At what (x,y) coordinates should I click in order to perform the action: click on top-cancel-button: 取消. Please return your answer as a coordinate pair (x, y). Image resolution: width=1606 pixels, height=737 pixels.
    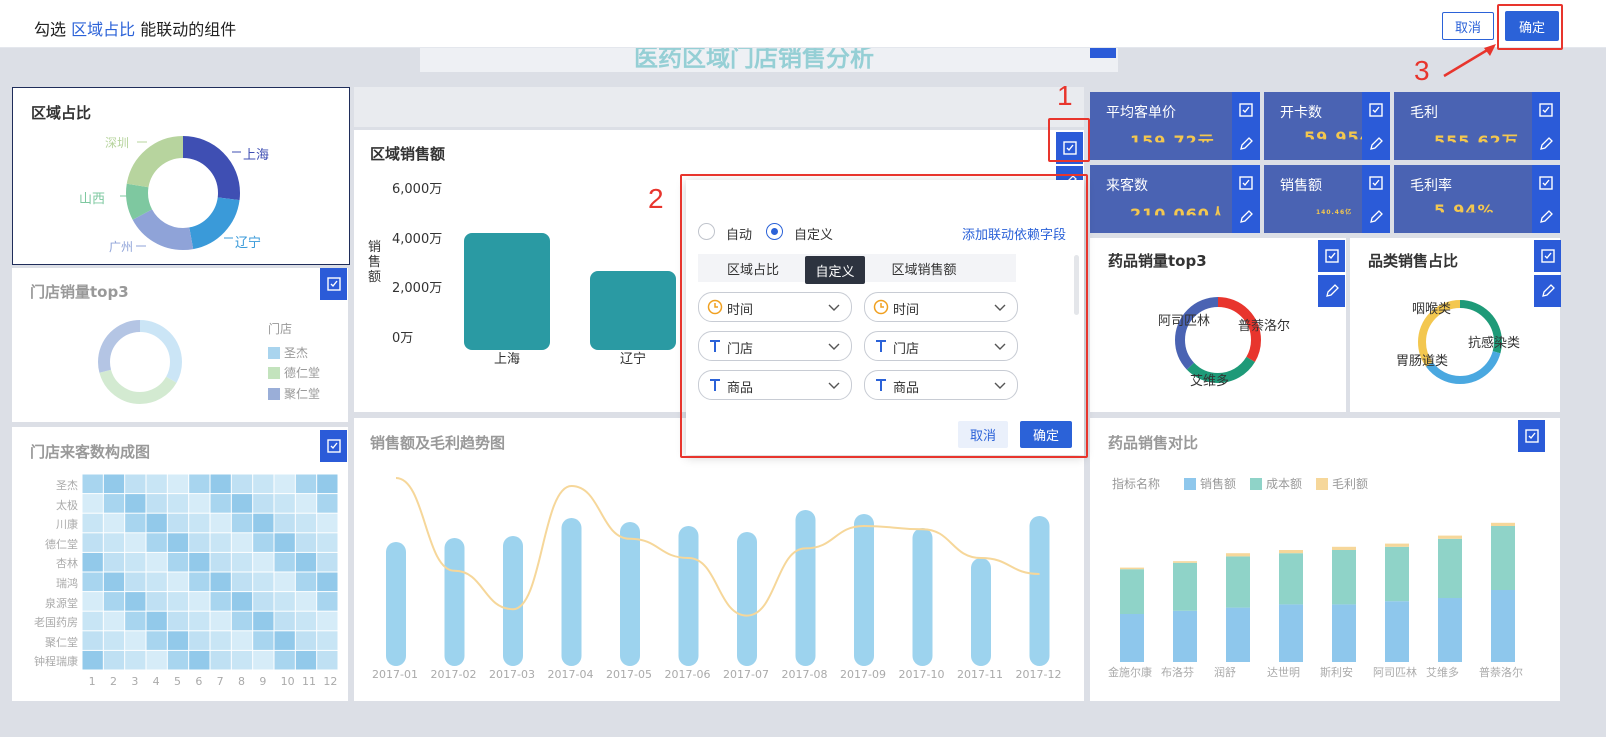
    Looking at the image, I should click on (1468, 26).